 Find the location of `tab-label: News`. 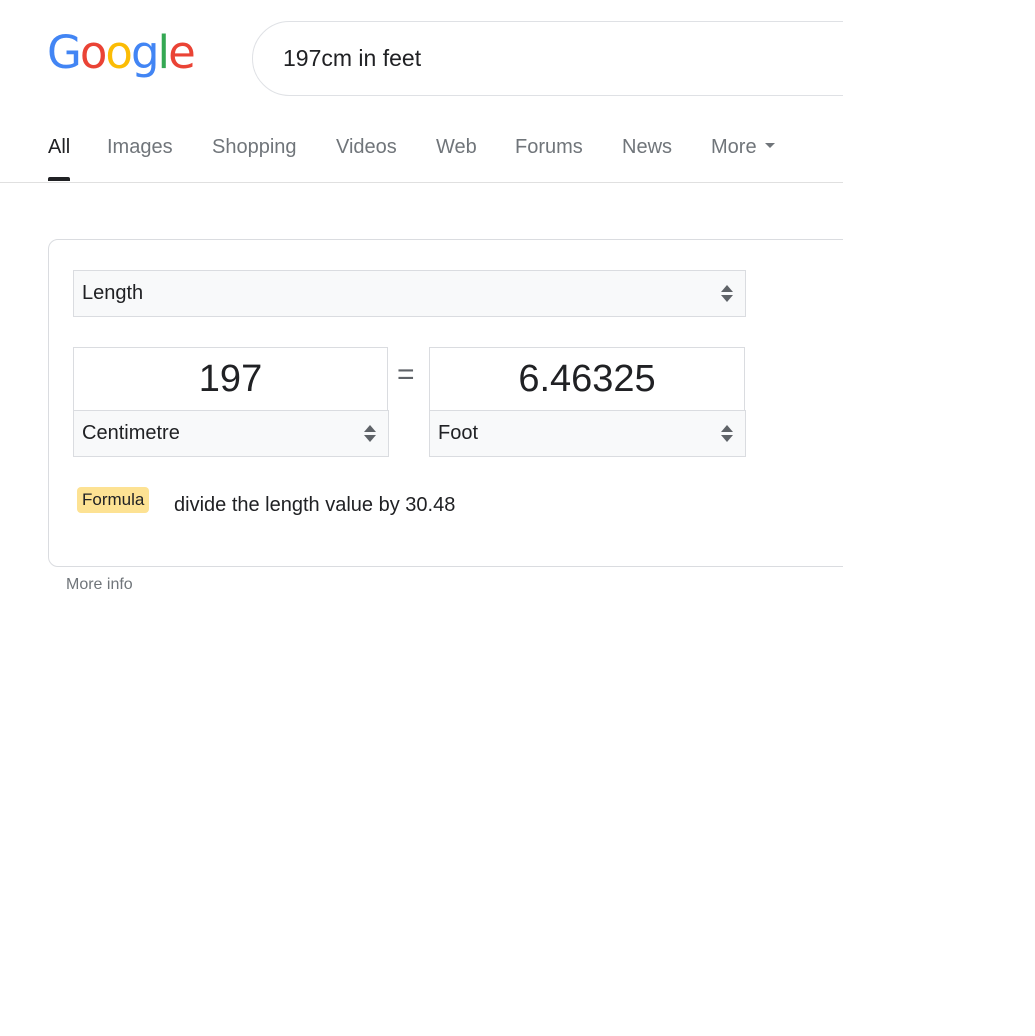

tab-label: News is located at coordinates (647, 147).